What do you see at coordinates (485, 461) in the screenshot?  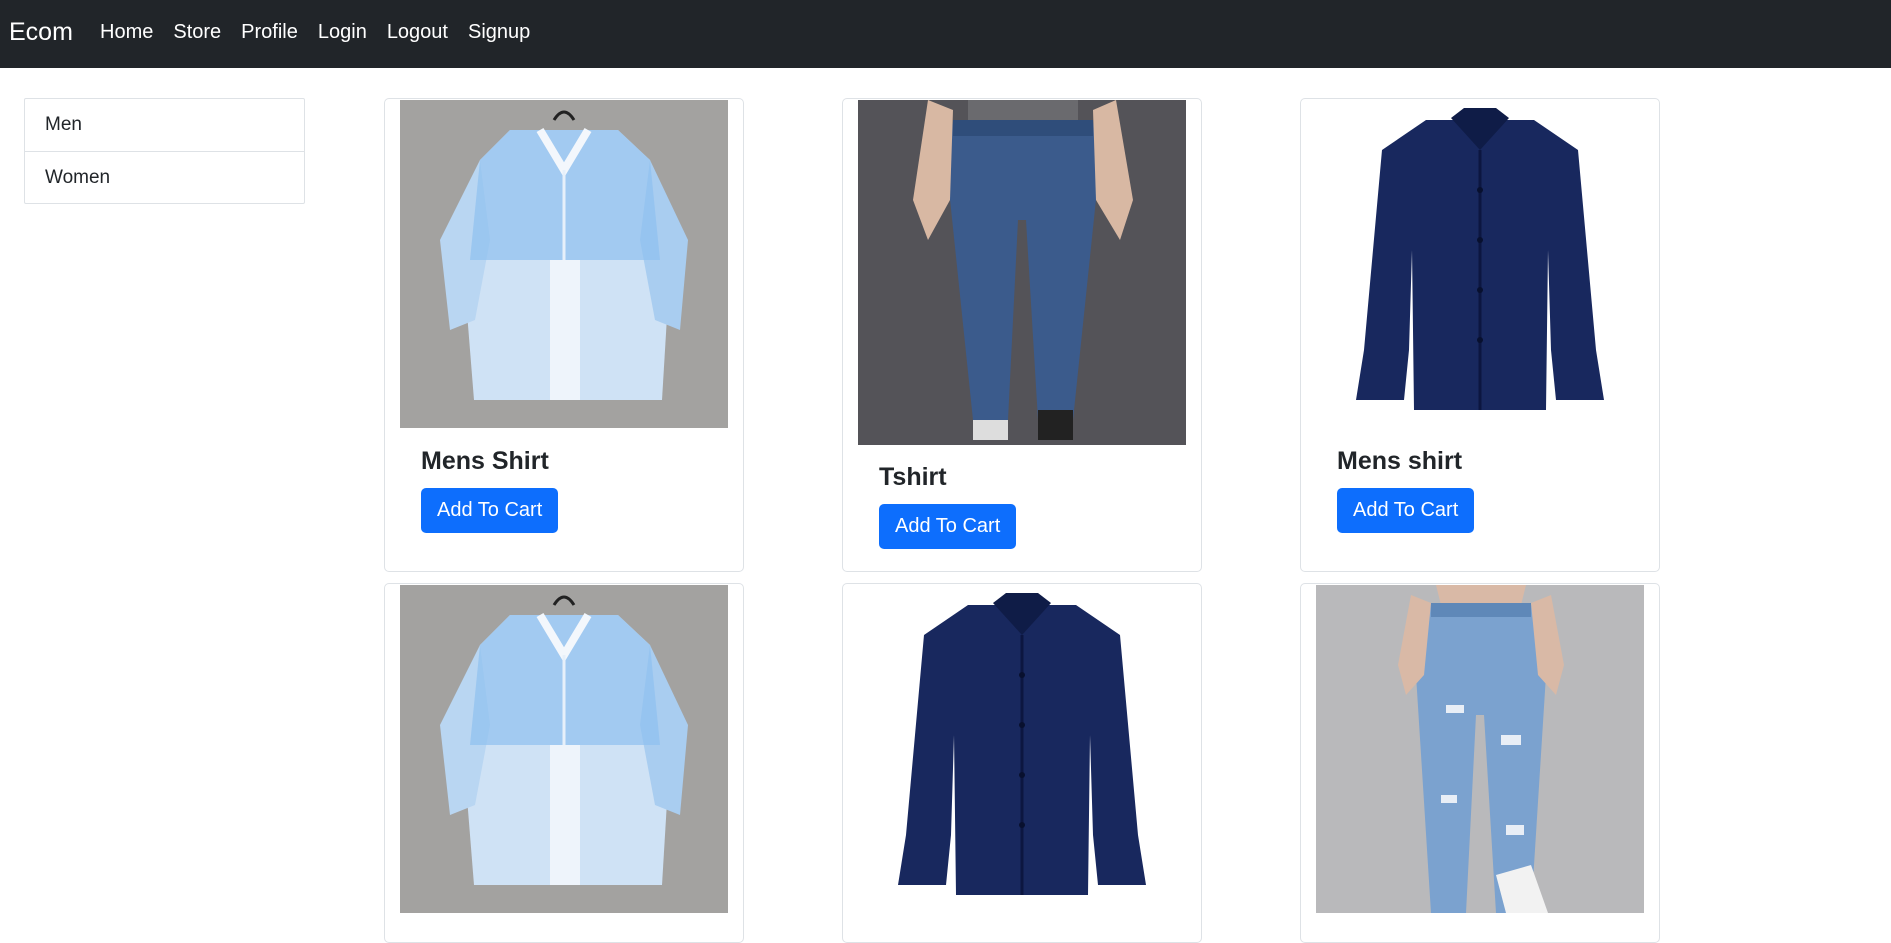 I see `product-title: Mens Shirt` at bounding box center [485, 461].